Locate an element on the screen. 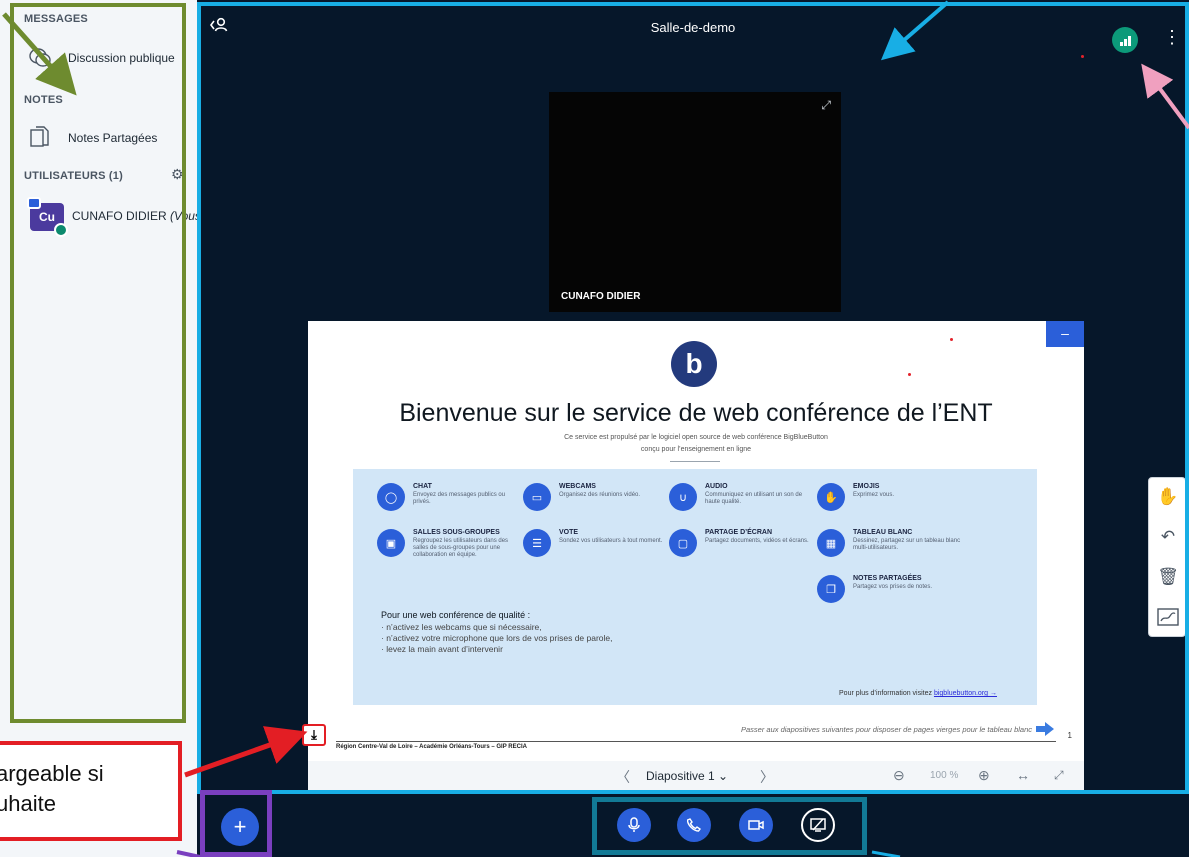 The image size is (1189, 857). screen-icon: ▢ is located at coordinates (683, 543).